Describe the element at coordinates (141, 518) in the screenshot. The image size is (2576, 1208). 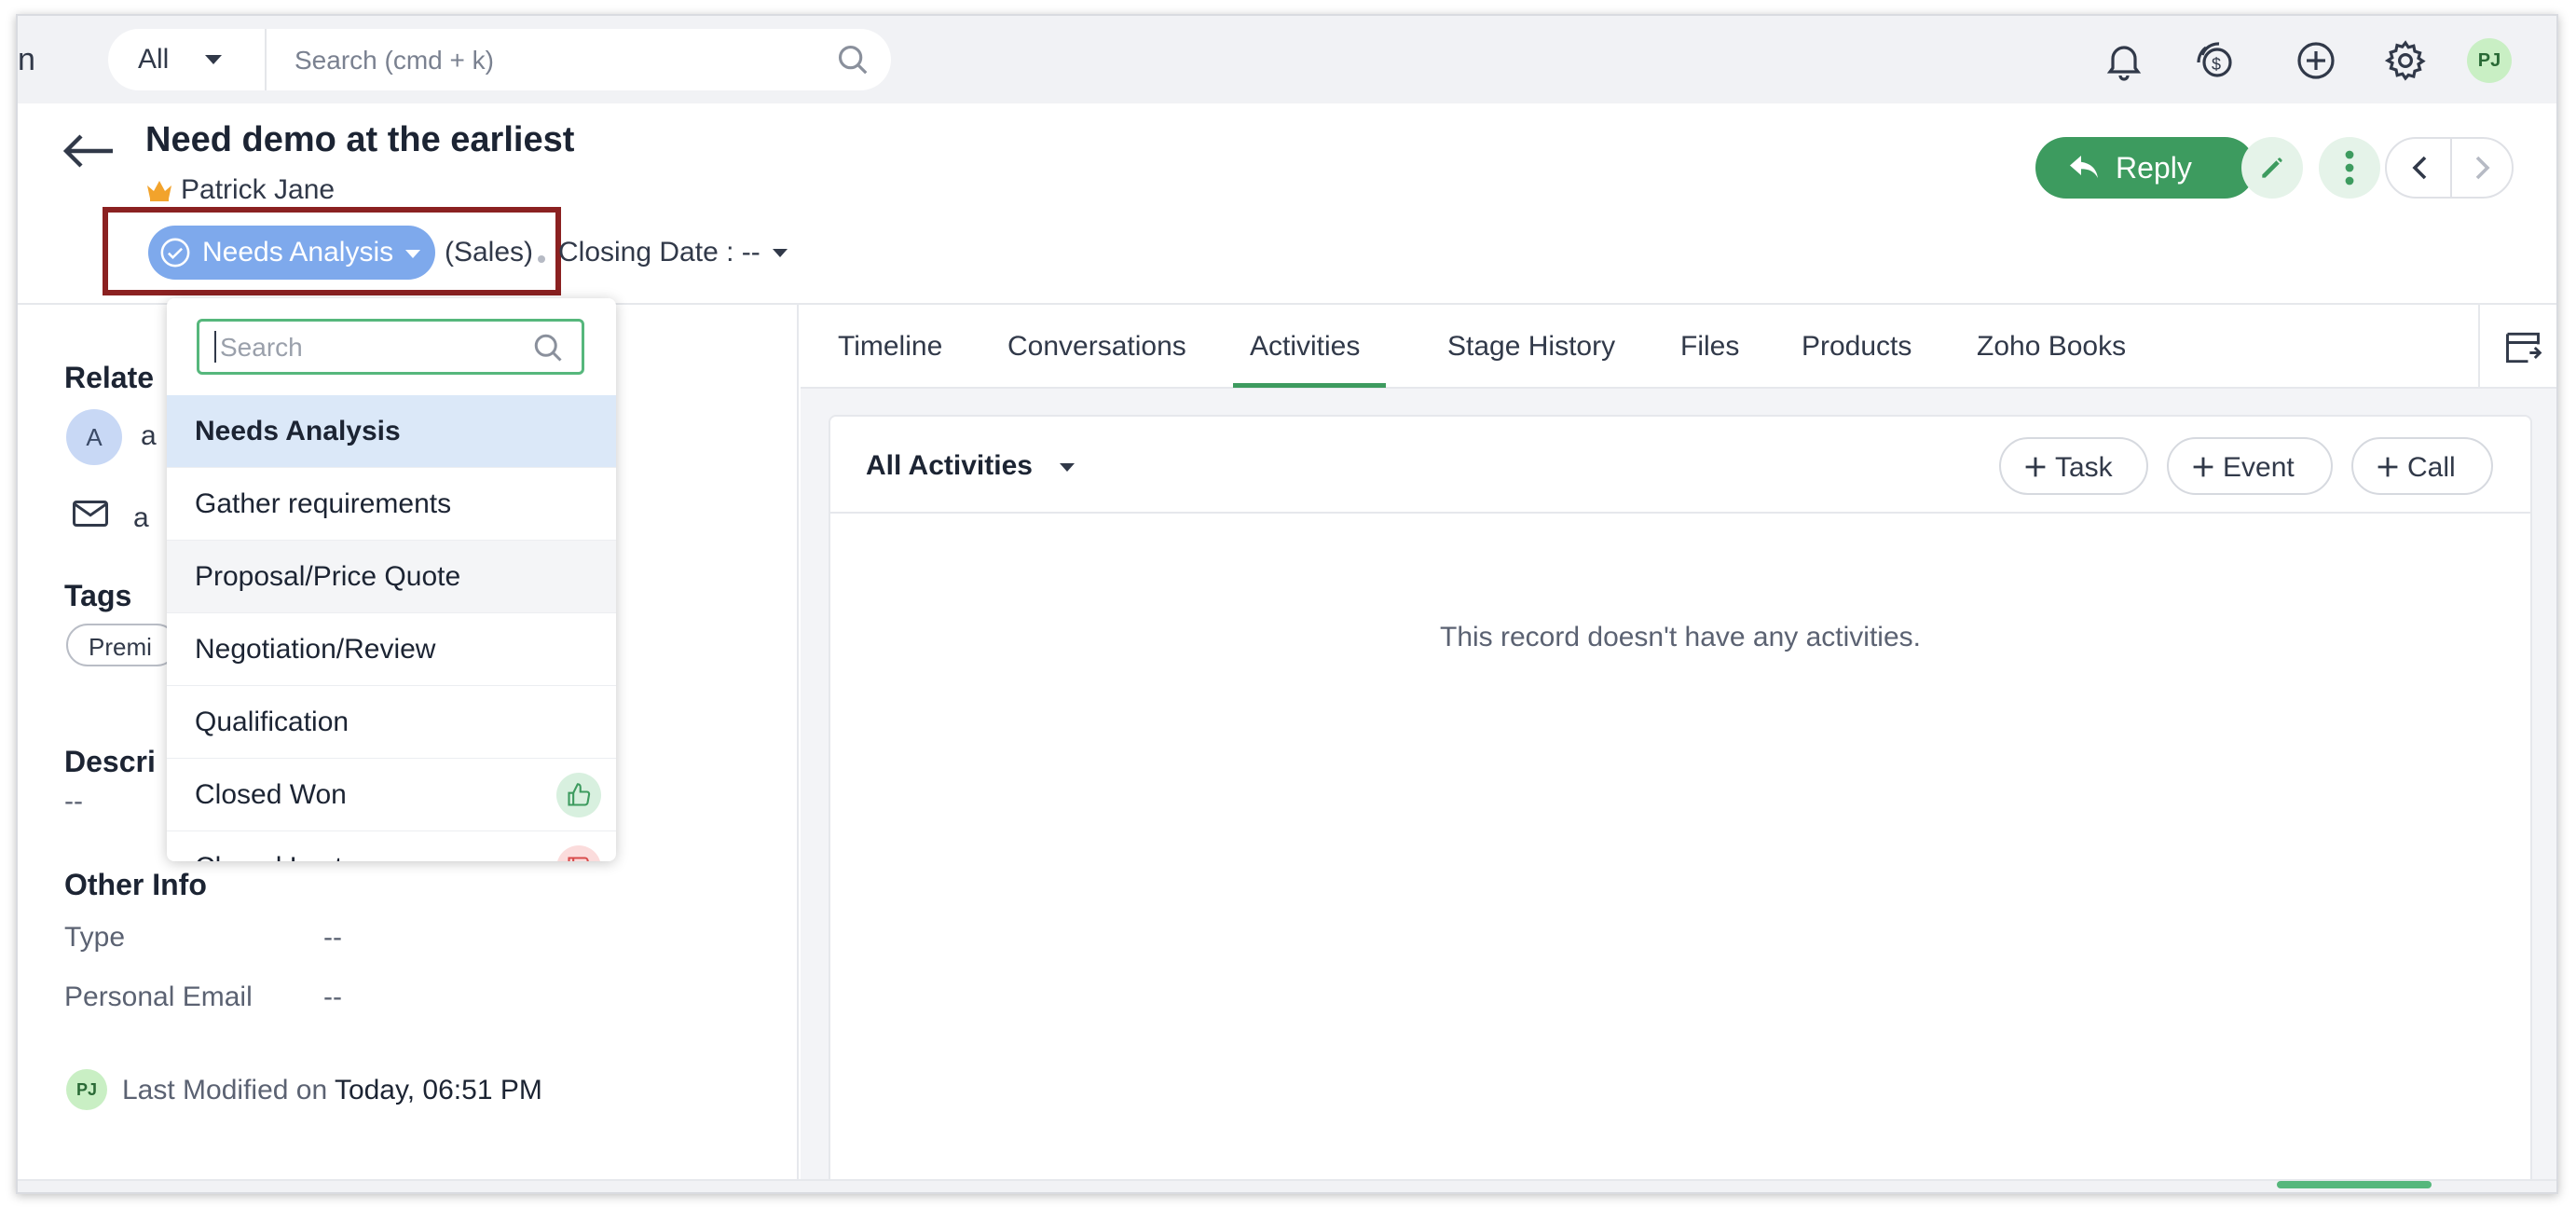
I see `contact-email: a` at that location.